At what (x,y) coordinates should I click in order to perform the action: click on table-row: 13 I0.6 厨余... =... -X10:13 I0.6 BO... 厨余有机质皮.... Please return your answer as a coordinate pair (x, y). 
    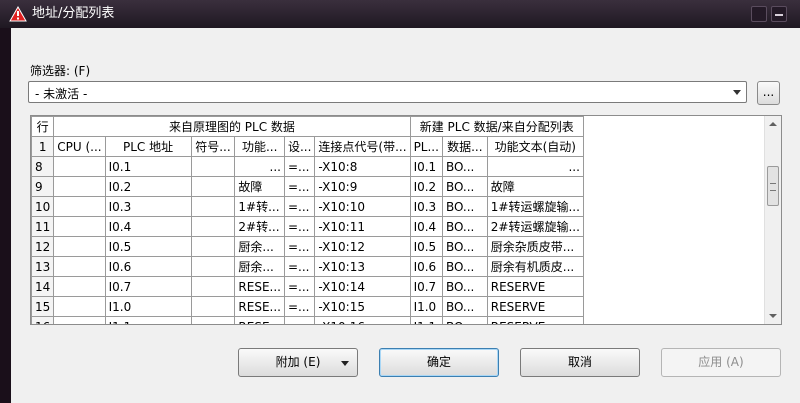
    Looking at the image, I should click on (406, 266).